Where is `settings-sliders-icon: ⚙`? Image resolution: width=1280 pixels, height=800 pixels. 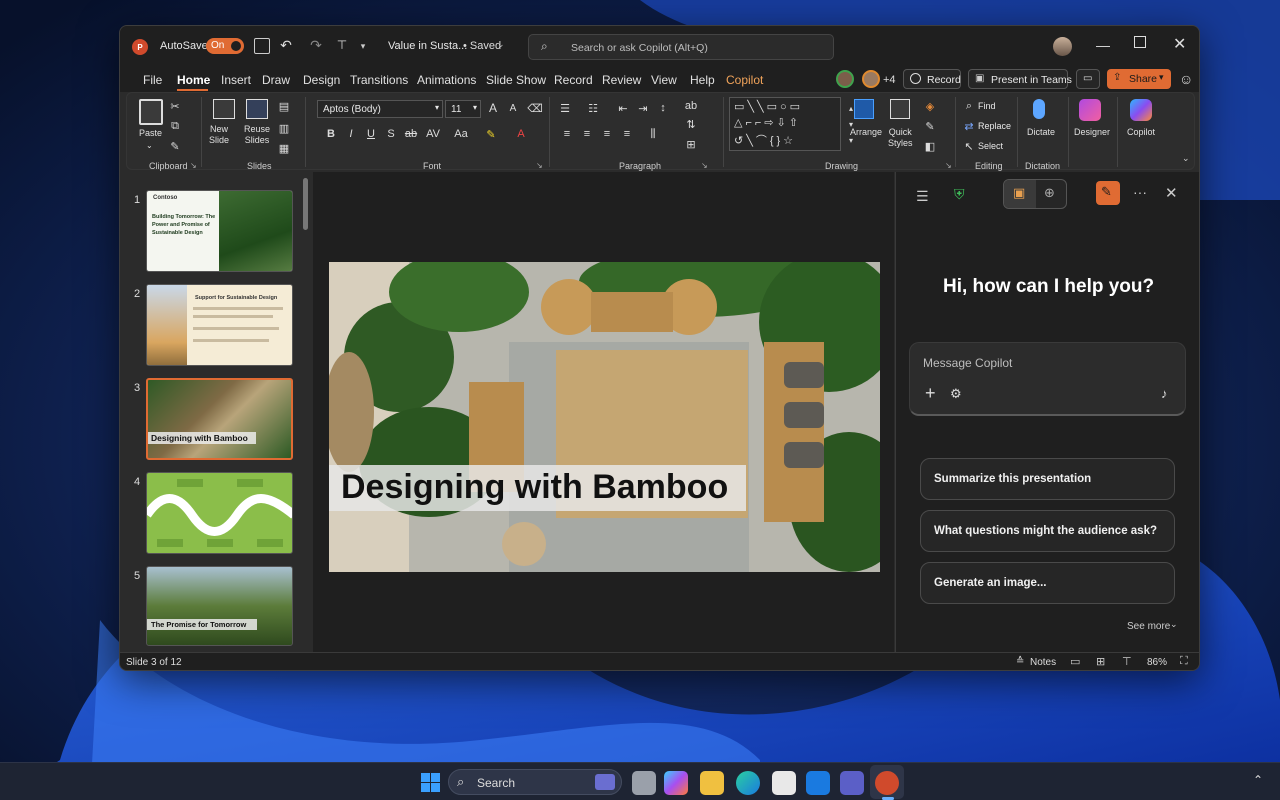 settings-sliders-icon: ⚙ is located at coordinates (956, 394).